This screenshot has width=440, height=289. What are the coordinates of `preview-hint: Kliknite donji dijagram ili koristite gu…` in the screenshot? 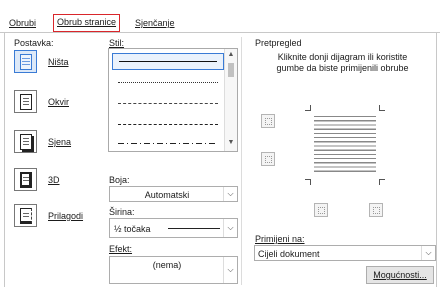 It's located at (342, 62).